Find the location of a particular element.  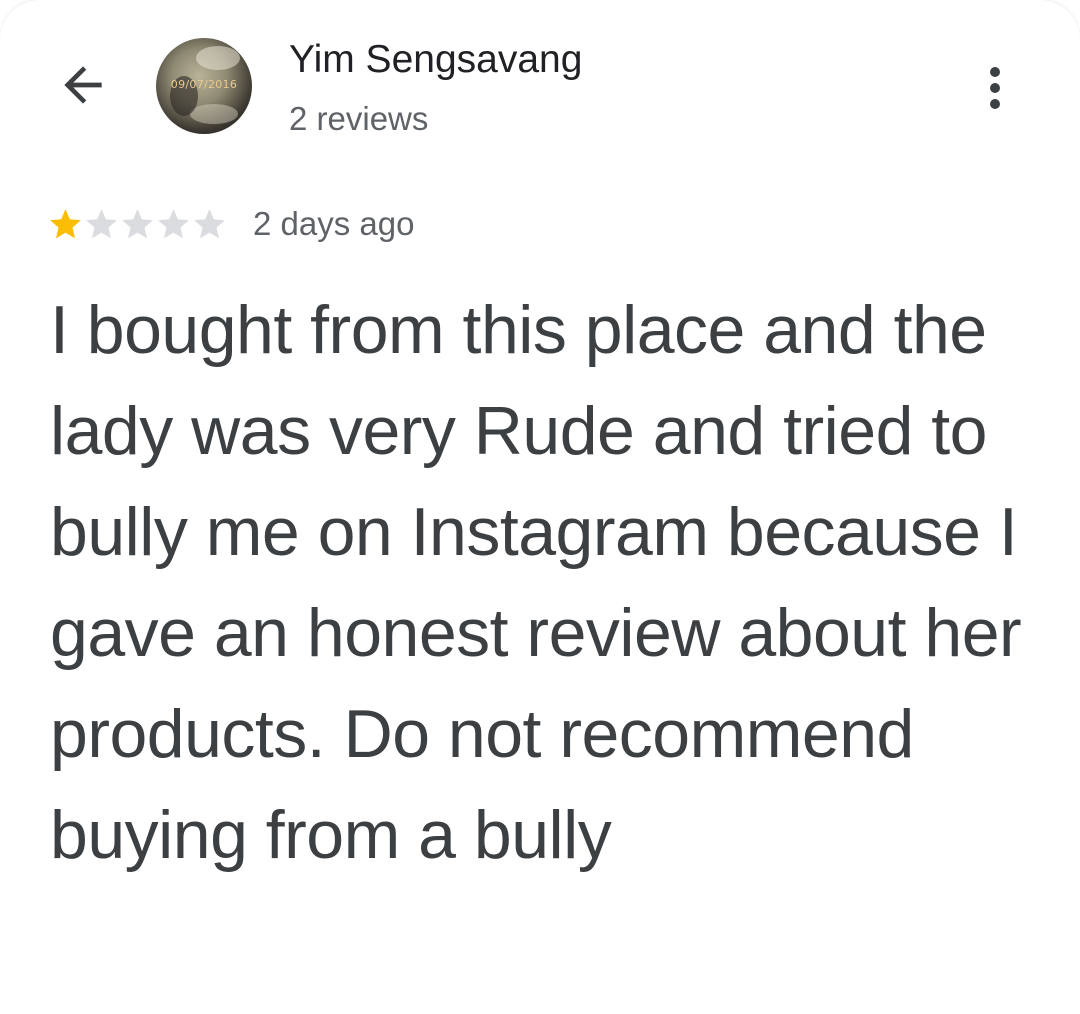

arrow-back-icon is located at coordinates (83, 85).